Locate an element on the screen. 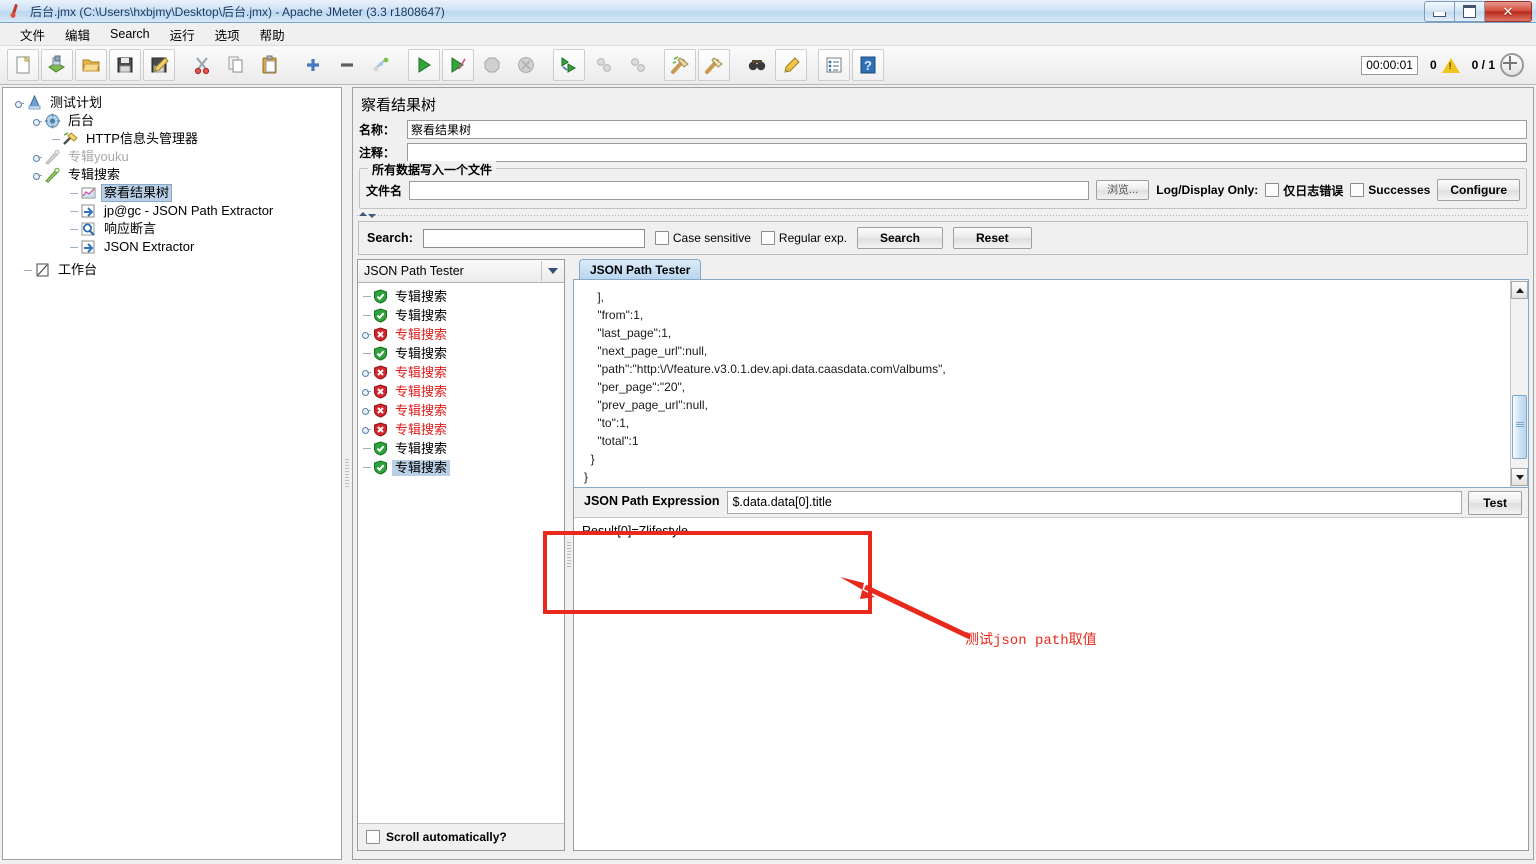  warning-triangle-icon is located at coordinates (1450, 65).